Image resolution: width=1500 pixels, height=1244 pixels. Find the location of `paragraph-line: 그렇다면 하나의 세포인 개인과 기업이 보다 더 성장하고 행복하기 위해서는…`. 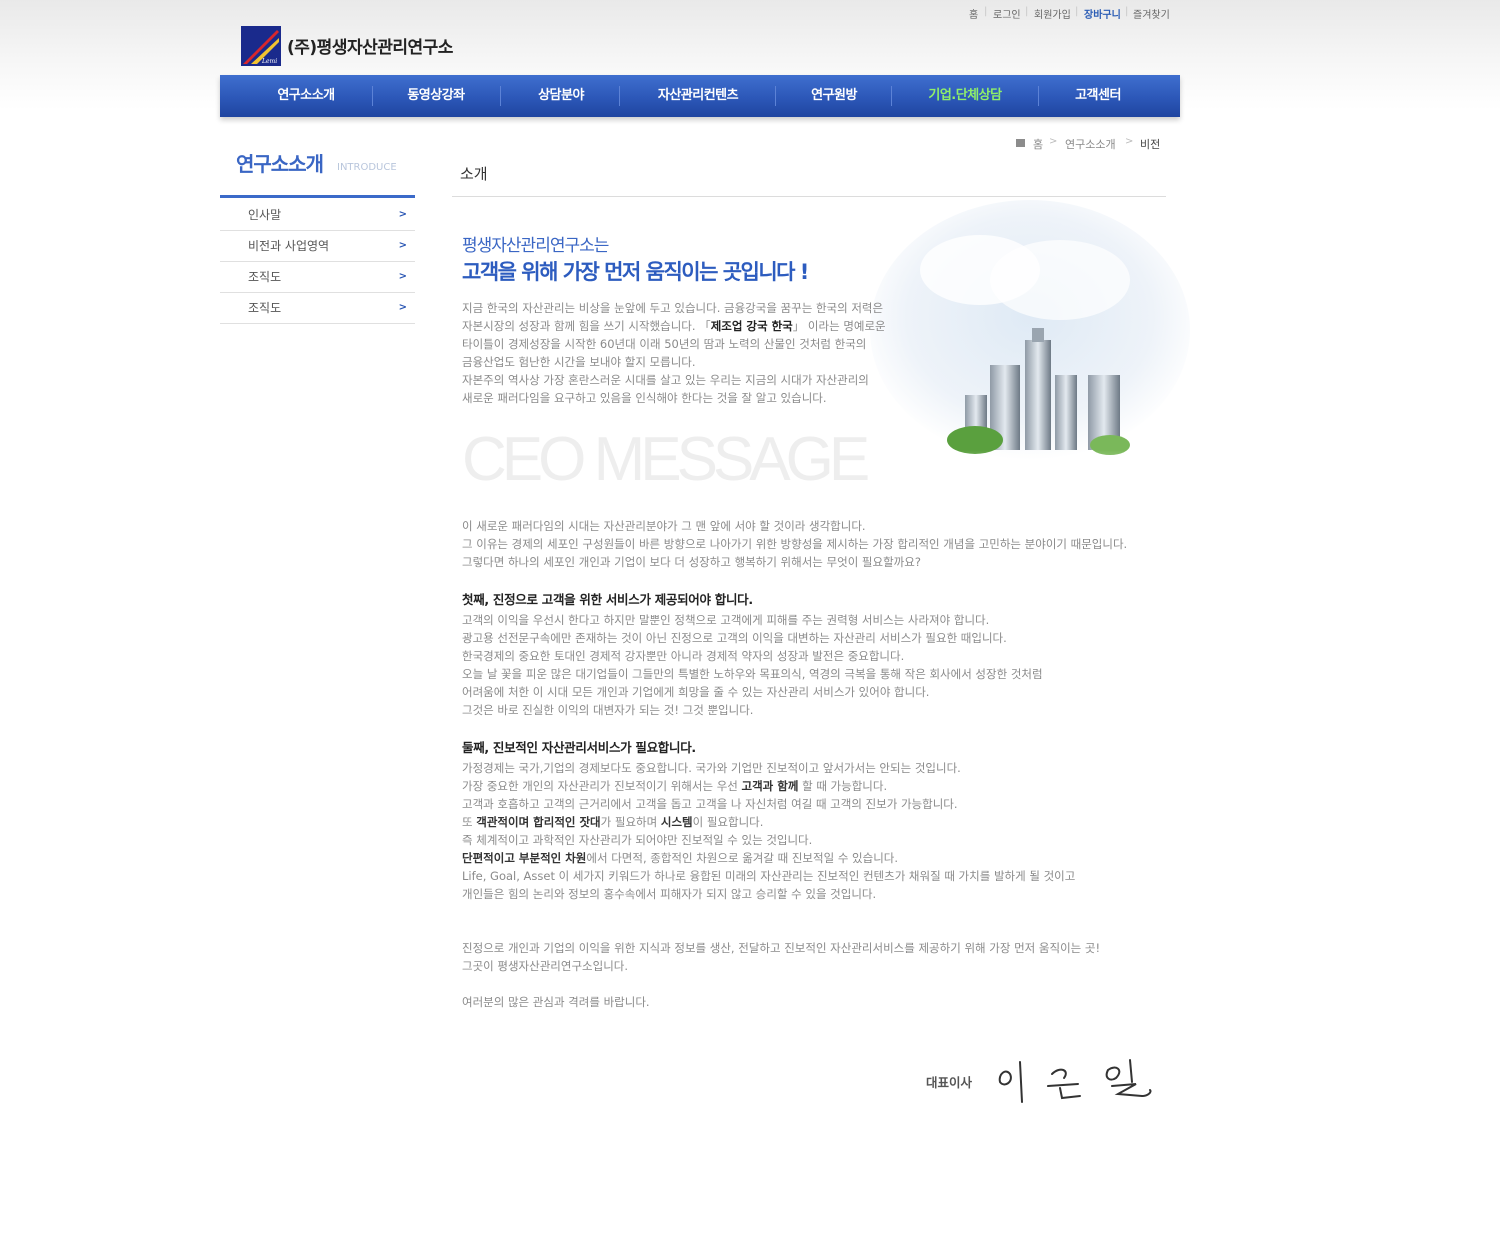

paragraph-line: 그렇다면 하나의 세포인 개인과 기업이 보다 더 성장하고 행복하기 위해서는… is located at coordinates (691, 562).